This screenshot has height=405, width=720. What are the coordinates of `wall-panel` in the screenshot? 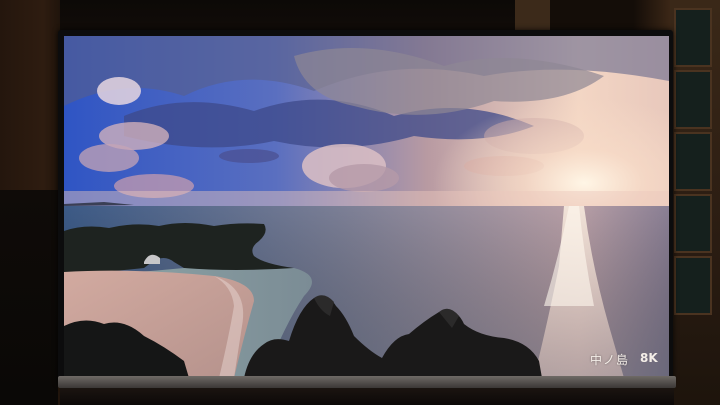 It's located at (532, 16).